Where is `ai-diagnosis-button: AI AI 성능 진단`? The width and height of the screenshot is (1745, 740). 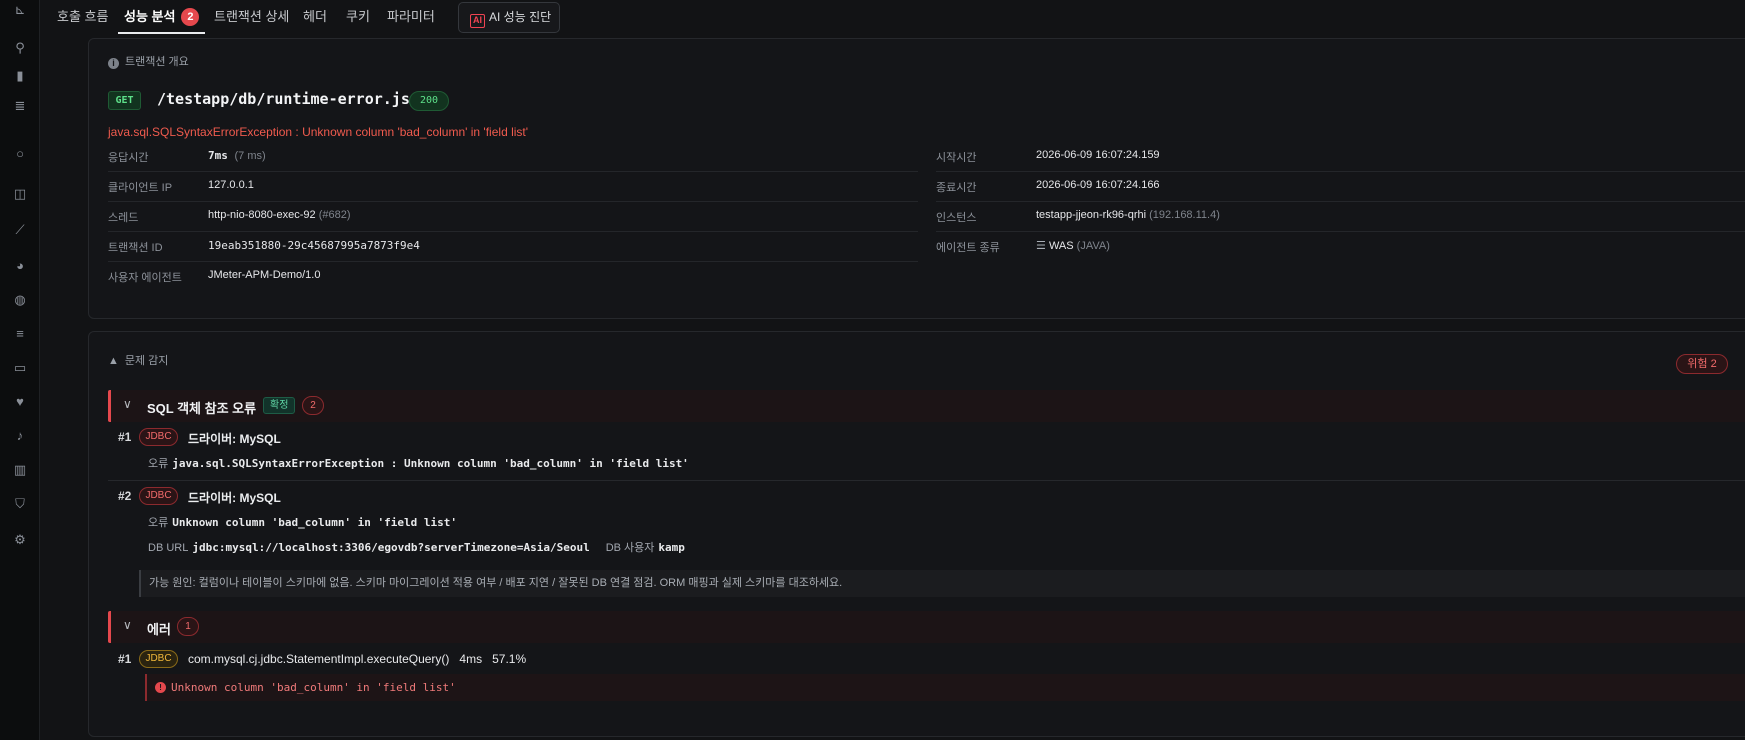
ai-diagnosis-button: AI AI 성능 진단 is located at coordinates (509, 17).